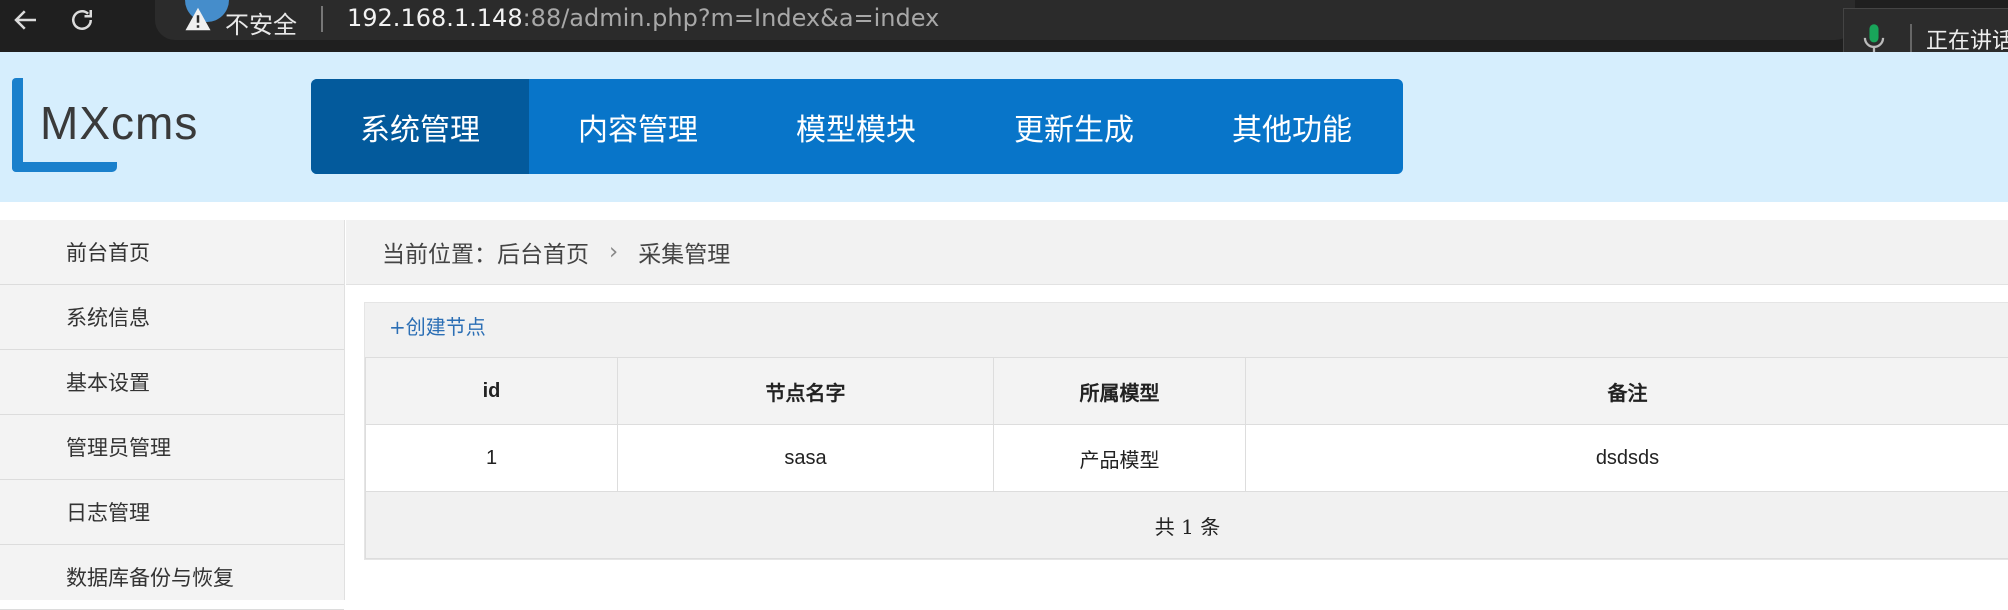 Image resolution: width=2008 pixels, height=610 pixels. Describe the element at coordinates (1911, 39) in the screenshot. I see `speech-divider` at that location.